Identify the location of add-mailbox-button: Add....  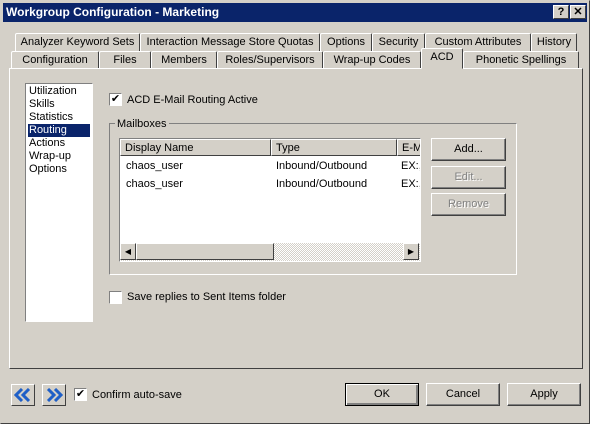
(468, 149).